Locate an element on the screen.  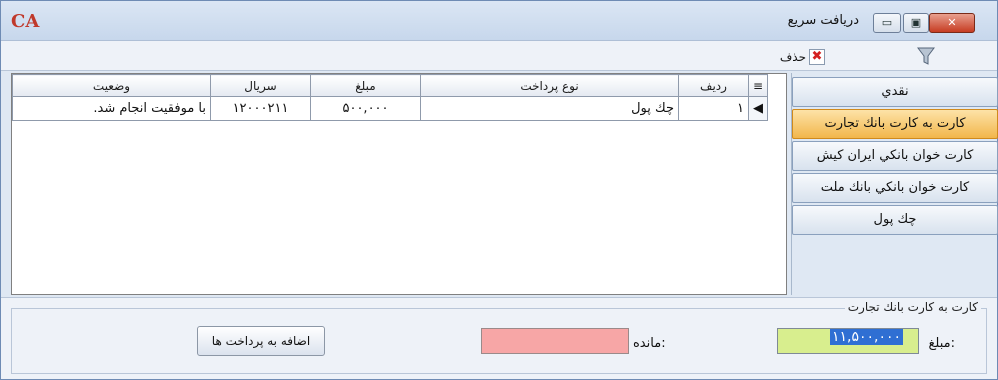
grid-filter-icon: ≡ is located at coordinates (758, 85).